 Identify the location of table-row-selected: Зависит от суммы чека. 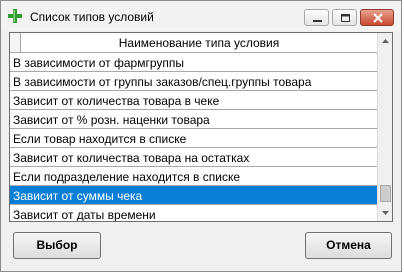
(193, 195).